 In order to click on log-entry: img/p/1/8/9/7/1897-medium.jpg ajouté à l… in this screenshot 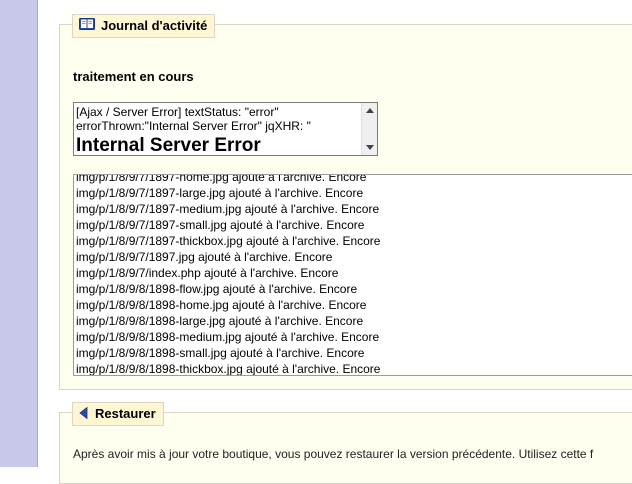, I will do `click(228, 209)`.